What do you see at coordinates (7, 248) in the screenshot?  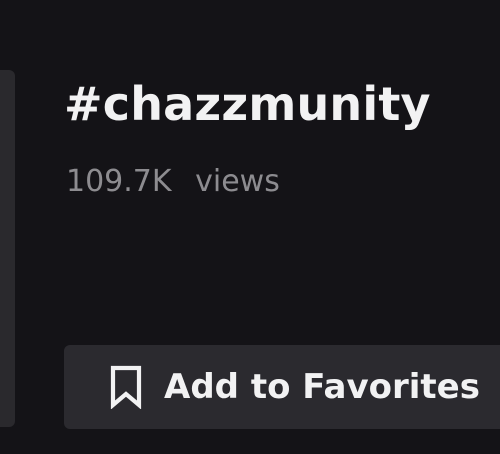 I see `hashtag-cover-image` at bounding box center [7, 248].